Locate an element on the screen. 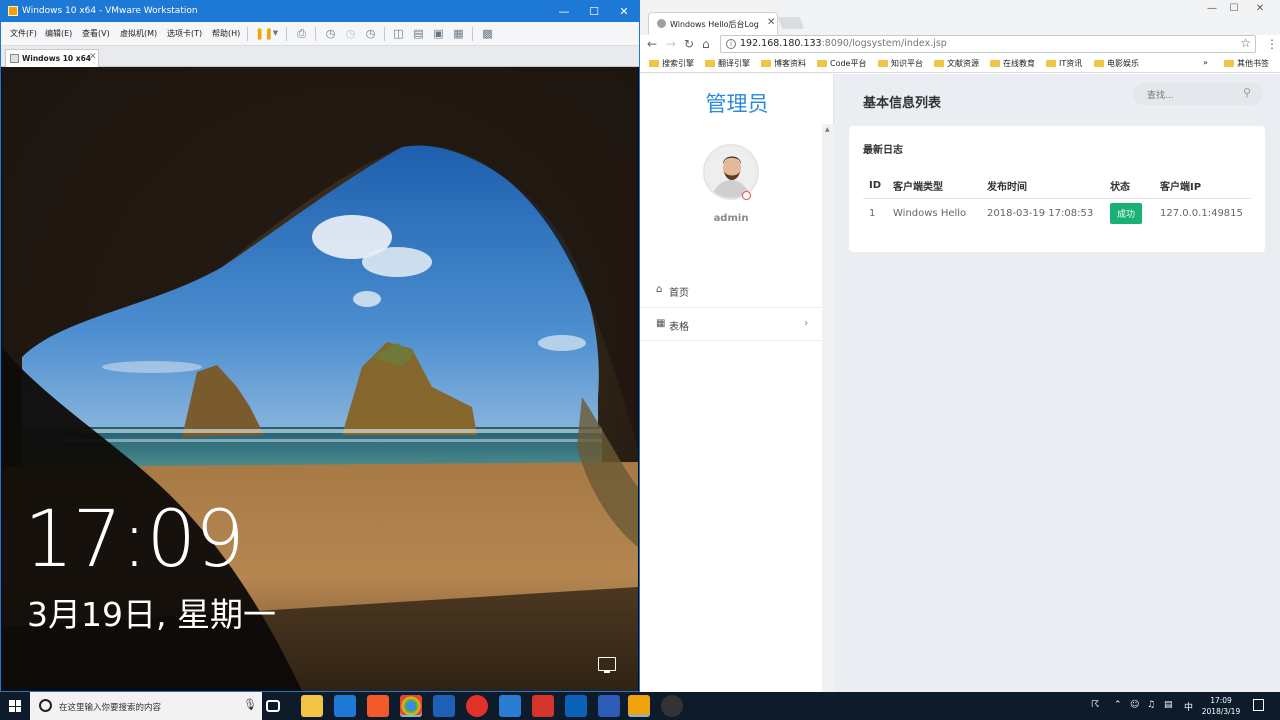 The height and width of the screenshot is (720, 1280). bookmark-folder: 知识平台 is located at coordinates (900, 63).